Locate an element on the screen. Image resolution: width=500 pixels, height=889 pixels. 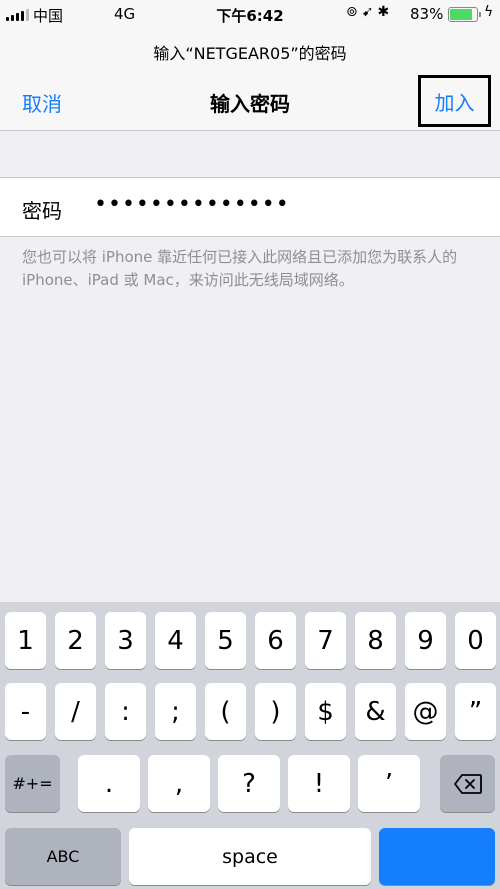
key-at: @ is located at coordinates (425, 711).